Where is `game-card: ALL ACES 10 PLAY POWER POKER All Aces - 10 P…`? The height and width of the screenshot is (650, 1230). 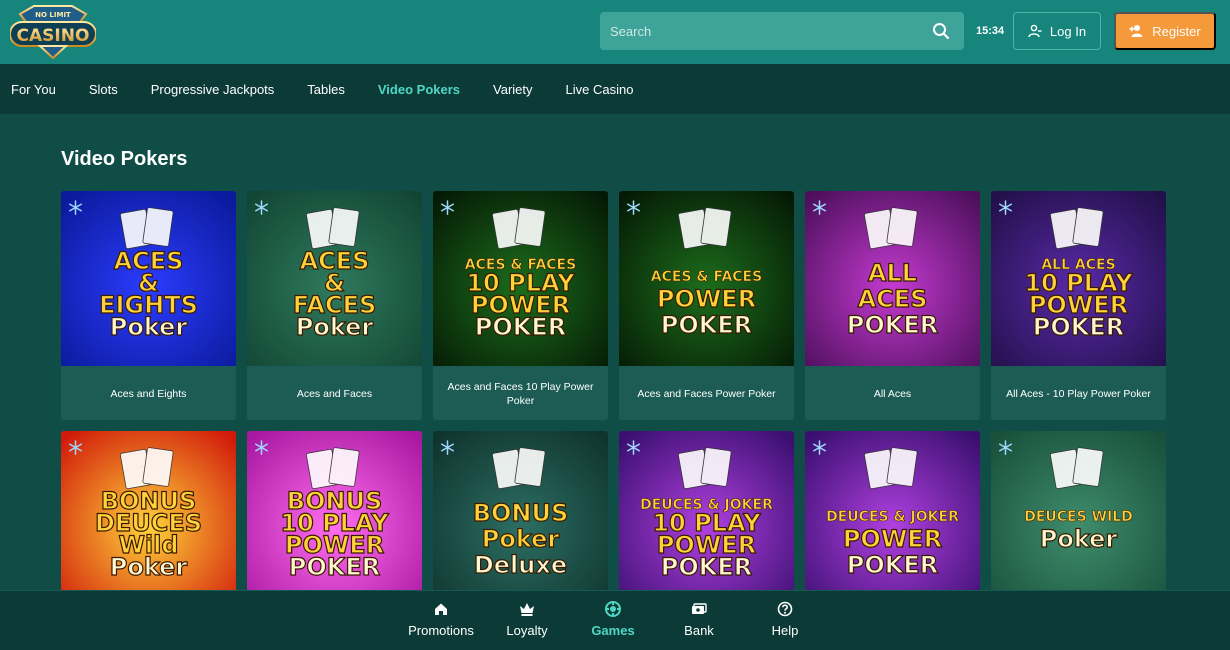
game-card: ALL ACES 10 PLAY POWER POKER All Aces - 10 P… is located at coordinates (1078, 305).